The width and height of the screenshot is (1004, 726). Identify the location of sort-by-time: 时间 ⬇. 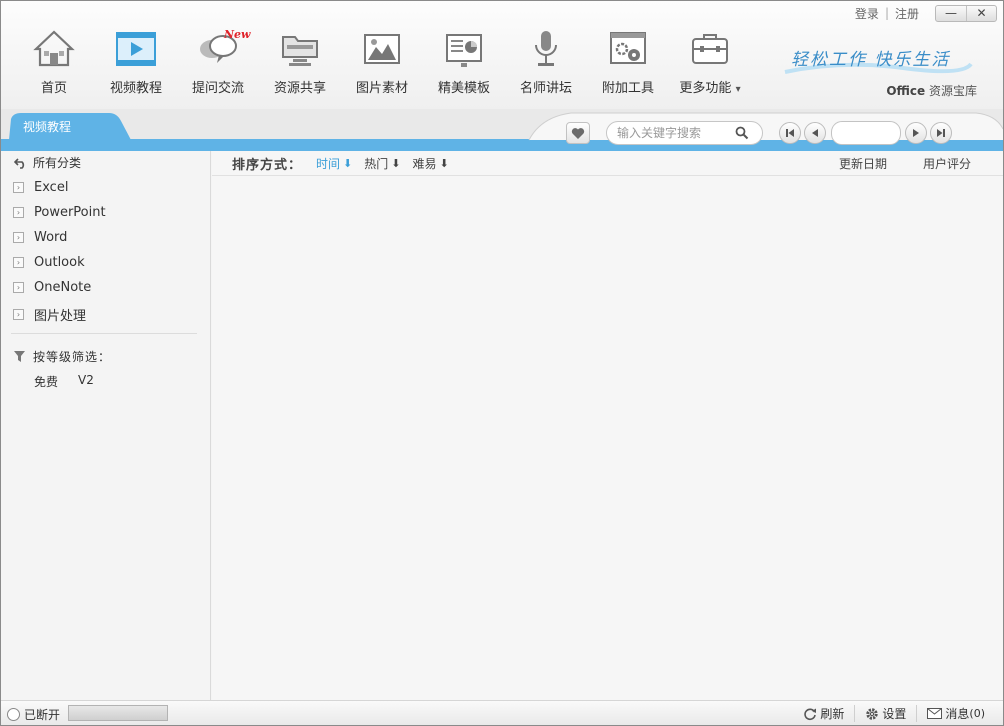
(334, 163).